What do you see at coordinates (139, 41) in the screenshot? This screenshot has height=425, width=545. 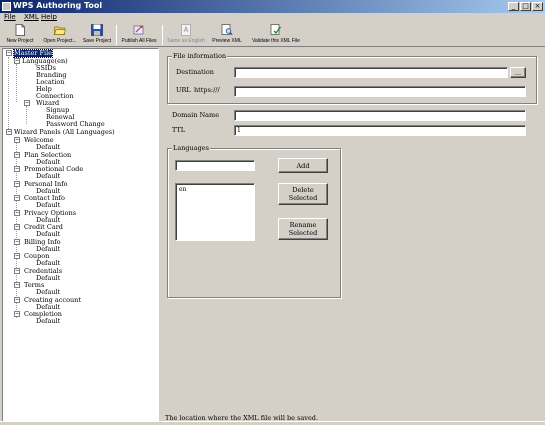 I see `publish-all-label: Publish All Files` at bounding box center [139, 41].